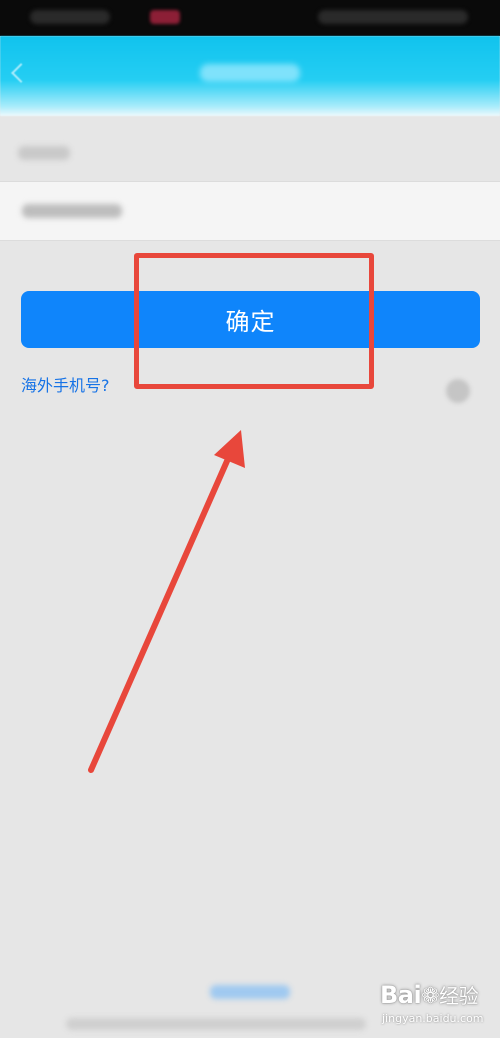 The width and height of the screenshot is (500, 1038). I want to click on status-bar-blurred-left, so click(70, 17).